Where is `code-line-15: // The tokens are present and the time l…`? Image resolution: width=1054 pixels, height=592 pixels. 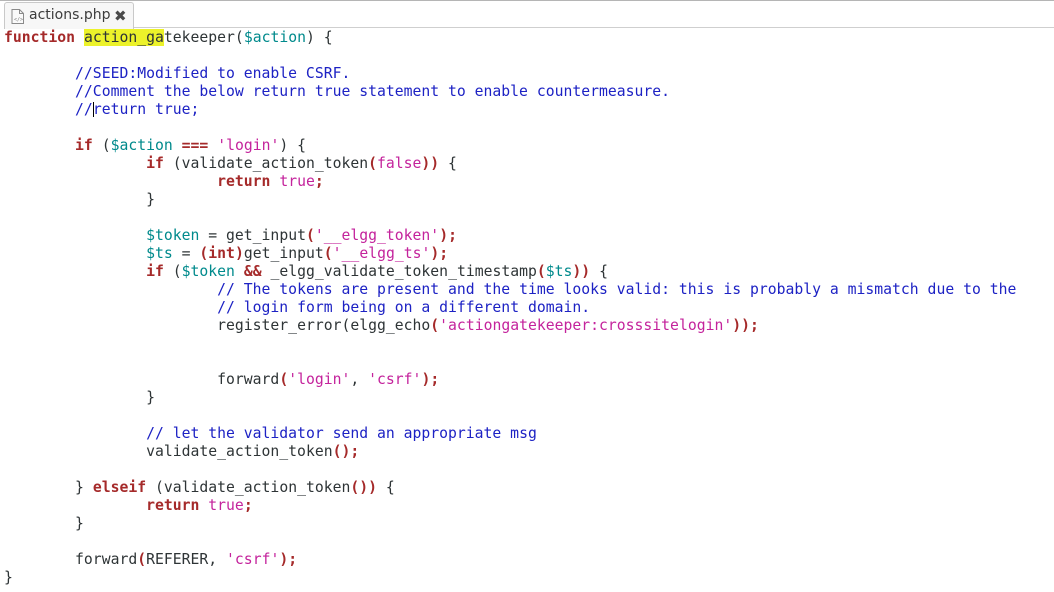
code-line-15: // The tokens are present and the time l… is located at coordinates (617, 289).